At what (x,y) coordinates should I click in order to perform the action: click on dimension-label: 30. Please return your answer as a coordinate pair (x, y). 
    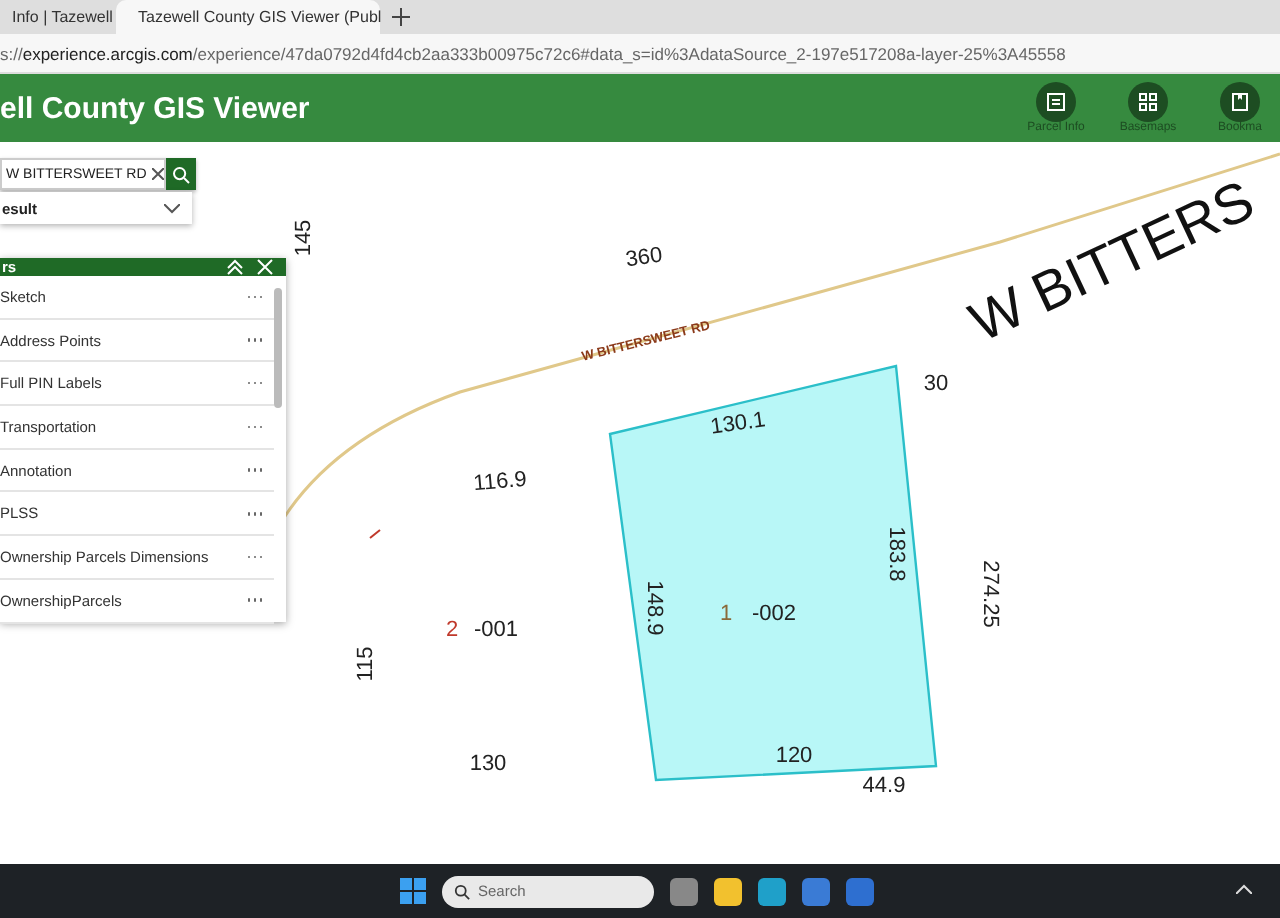
    Looking at the image, I should click on (936, 384).